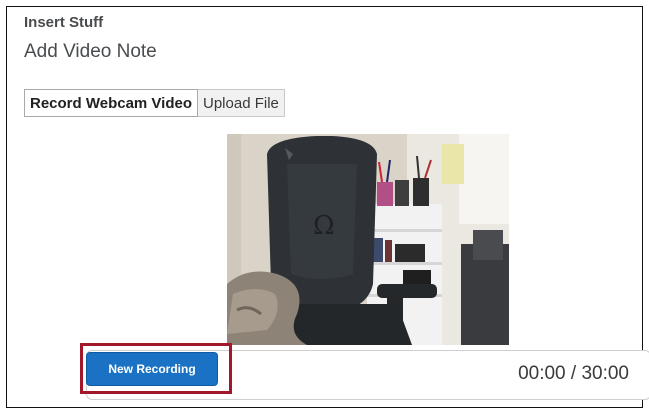 Image resolution: width=649 pixels, height=415 pixels. I want to click on svg-text: Ω, so click(324, 226).